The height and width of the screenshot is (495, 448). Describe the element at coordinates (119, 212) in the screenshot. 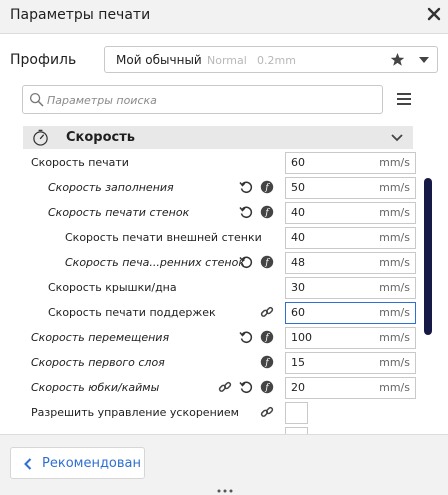

I see `setting-label: Скорость печати стенок` at that location.